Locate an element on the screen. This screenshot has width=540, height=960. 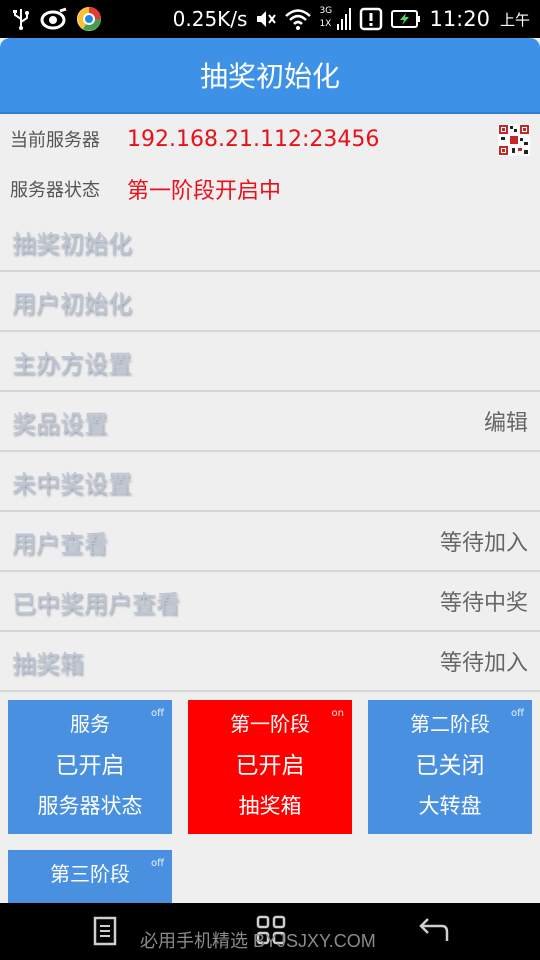
menu-item-status: 等待中奖 is located at coordinates (483, 603).